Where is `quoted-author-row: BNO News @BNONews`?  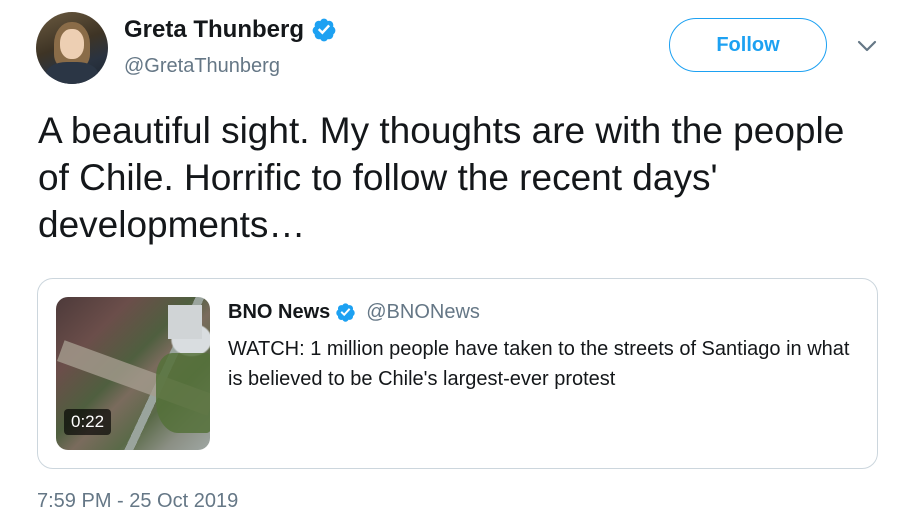
quoted-author-row: BNO News @BNONews is located at coordinates (354, 312).